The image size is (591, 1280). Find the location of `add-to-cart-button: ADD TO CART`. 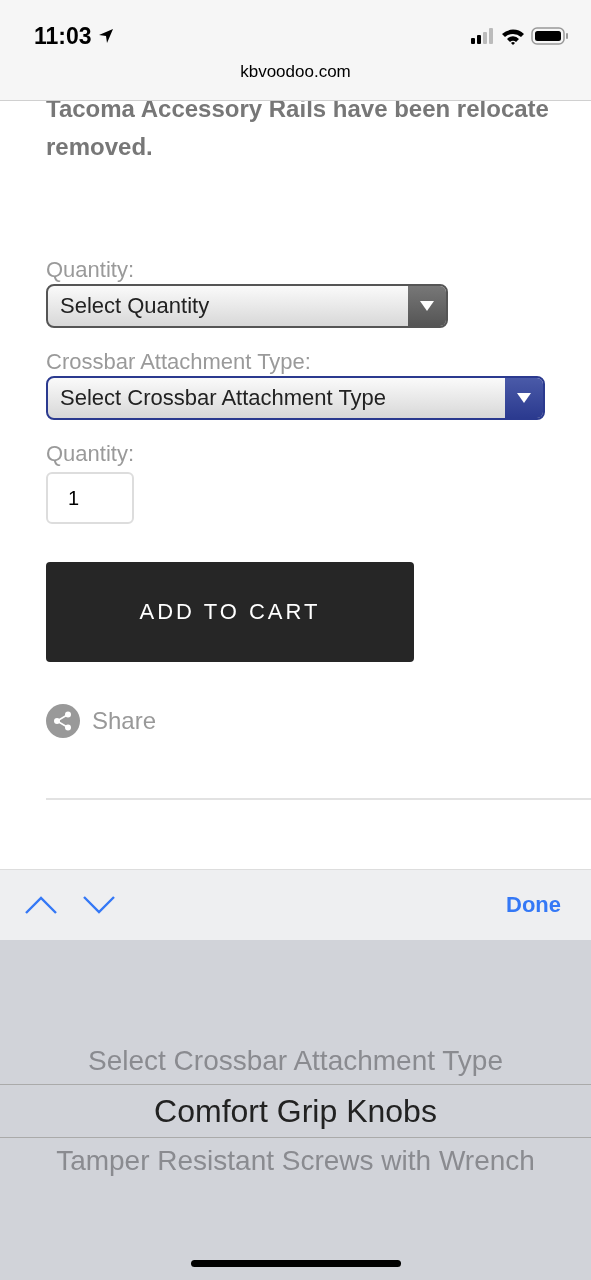

add-to-cart-button: ADD TO CART is located at coordinates (230, 612).